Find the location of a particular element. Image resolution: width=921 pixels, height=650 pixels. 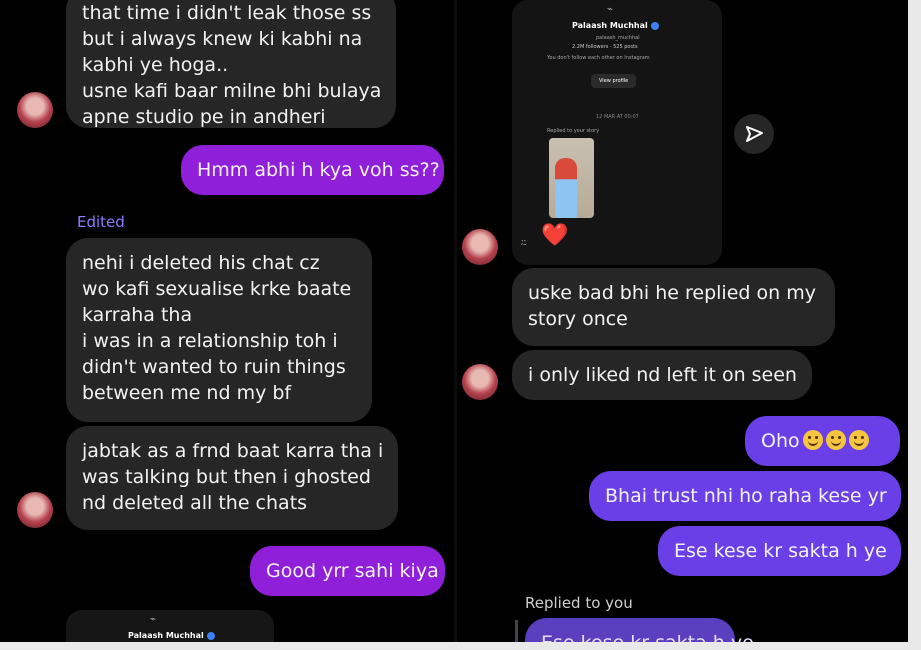

reaction-icon: ⍨ is located at coordinates (524, 243).